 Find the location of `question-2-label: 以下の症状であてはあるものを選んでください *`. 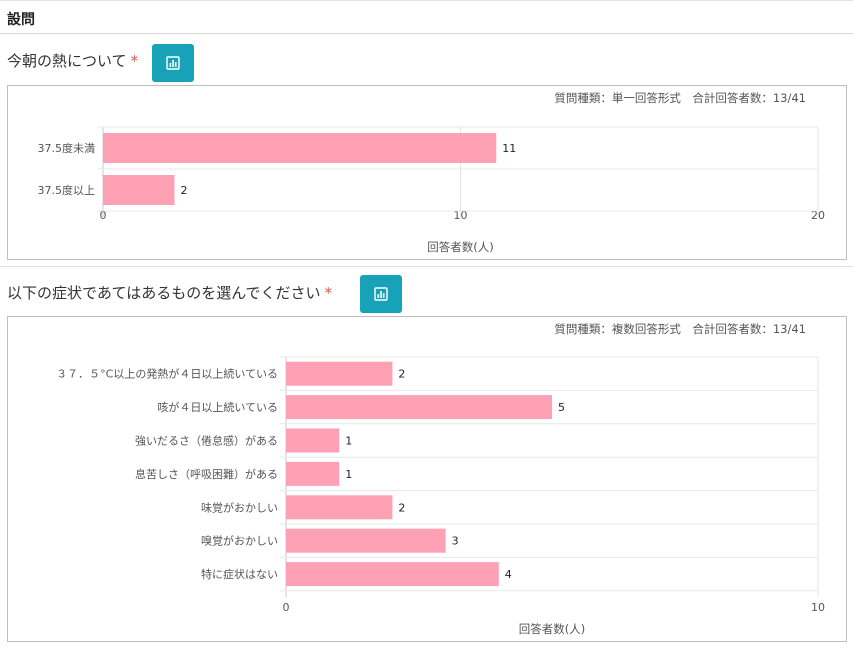

question-2-label: 以下の症状であてはあるものを選んでください * is located at coordinates (169, 292).